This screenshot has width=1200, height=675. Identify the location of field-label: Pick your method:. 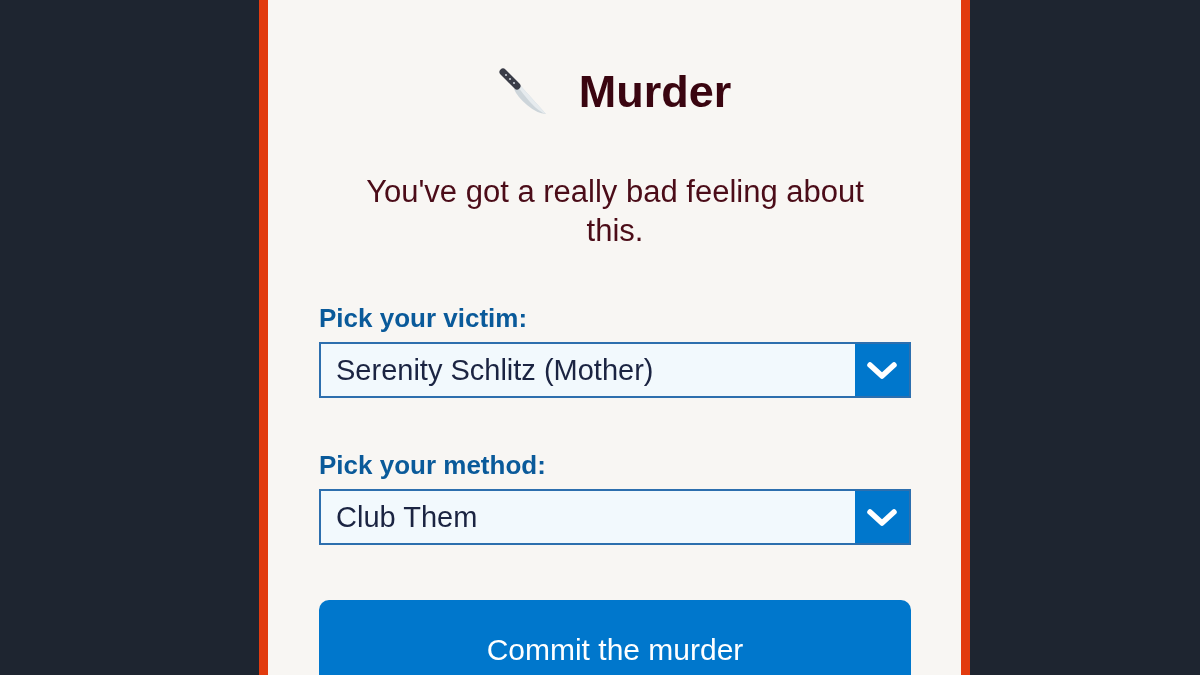
(432, 465).